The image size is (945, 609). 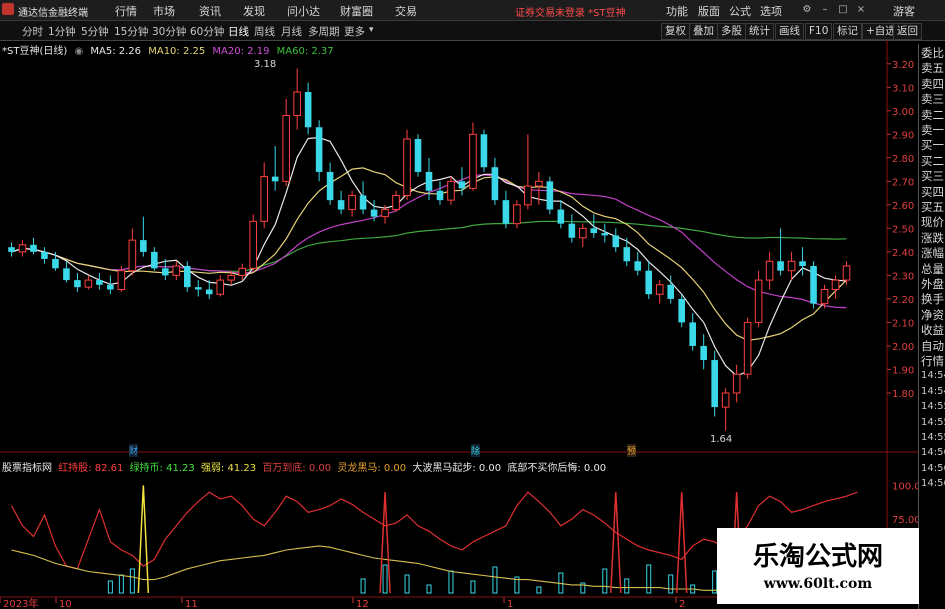 What do you see at coordinates (847, 31) in the screenshot?
I see `mark-button: 标记` at bounding box center [847, 31].